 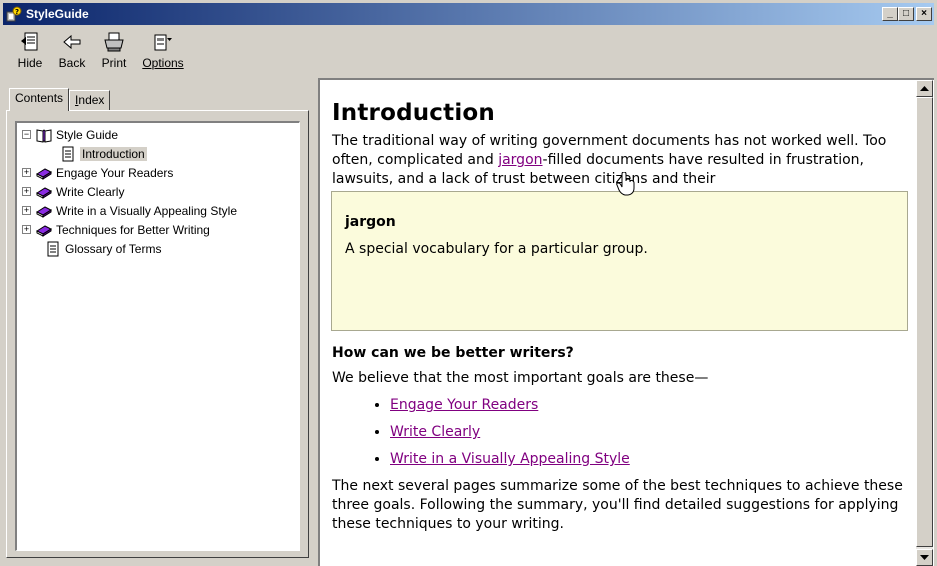 I want to click on hand-cursor-icon, so click(x=626, y=183).